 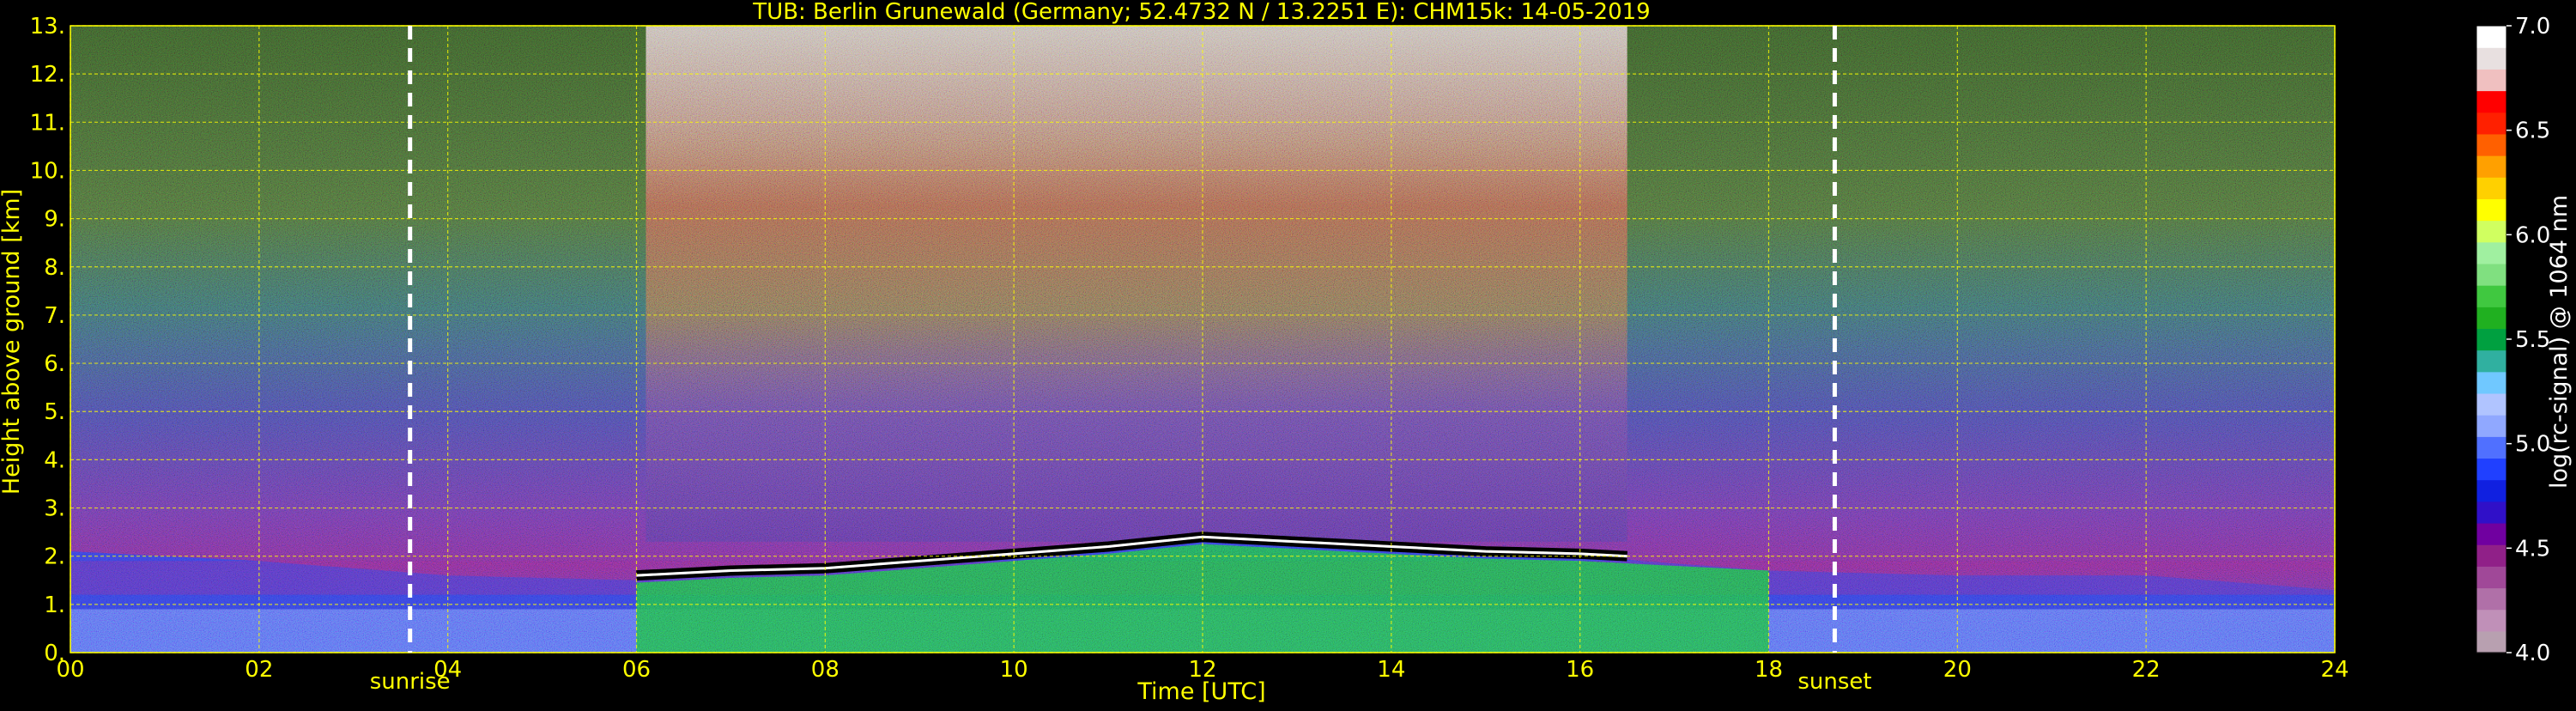 I want to click on x-tick-label: 08, so click(x=825, y=670).